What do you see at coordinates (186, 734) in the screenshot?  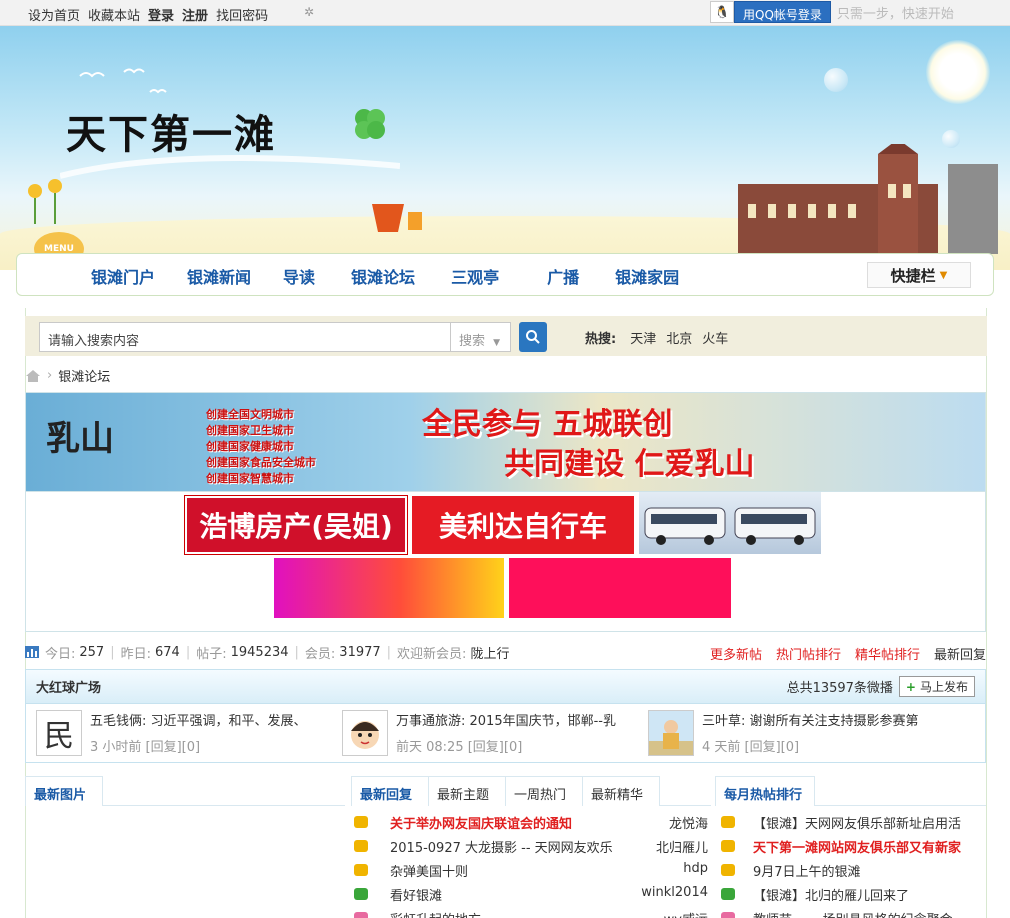 I see `weibo-item: 民 五毛钱俩: 习近平强调，和平、发展、 3 小时前 [回复][0]` at bounding box center [186, 734].